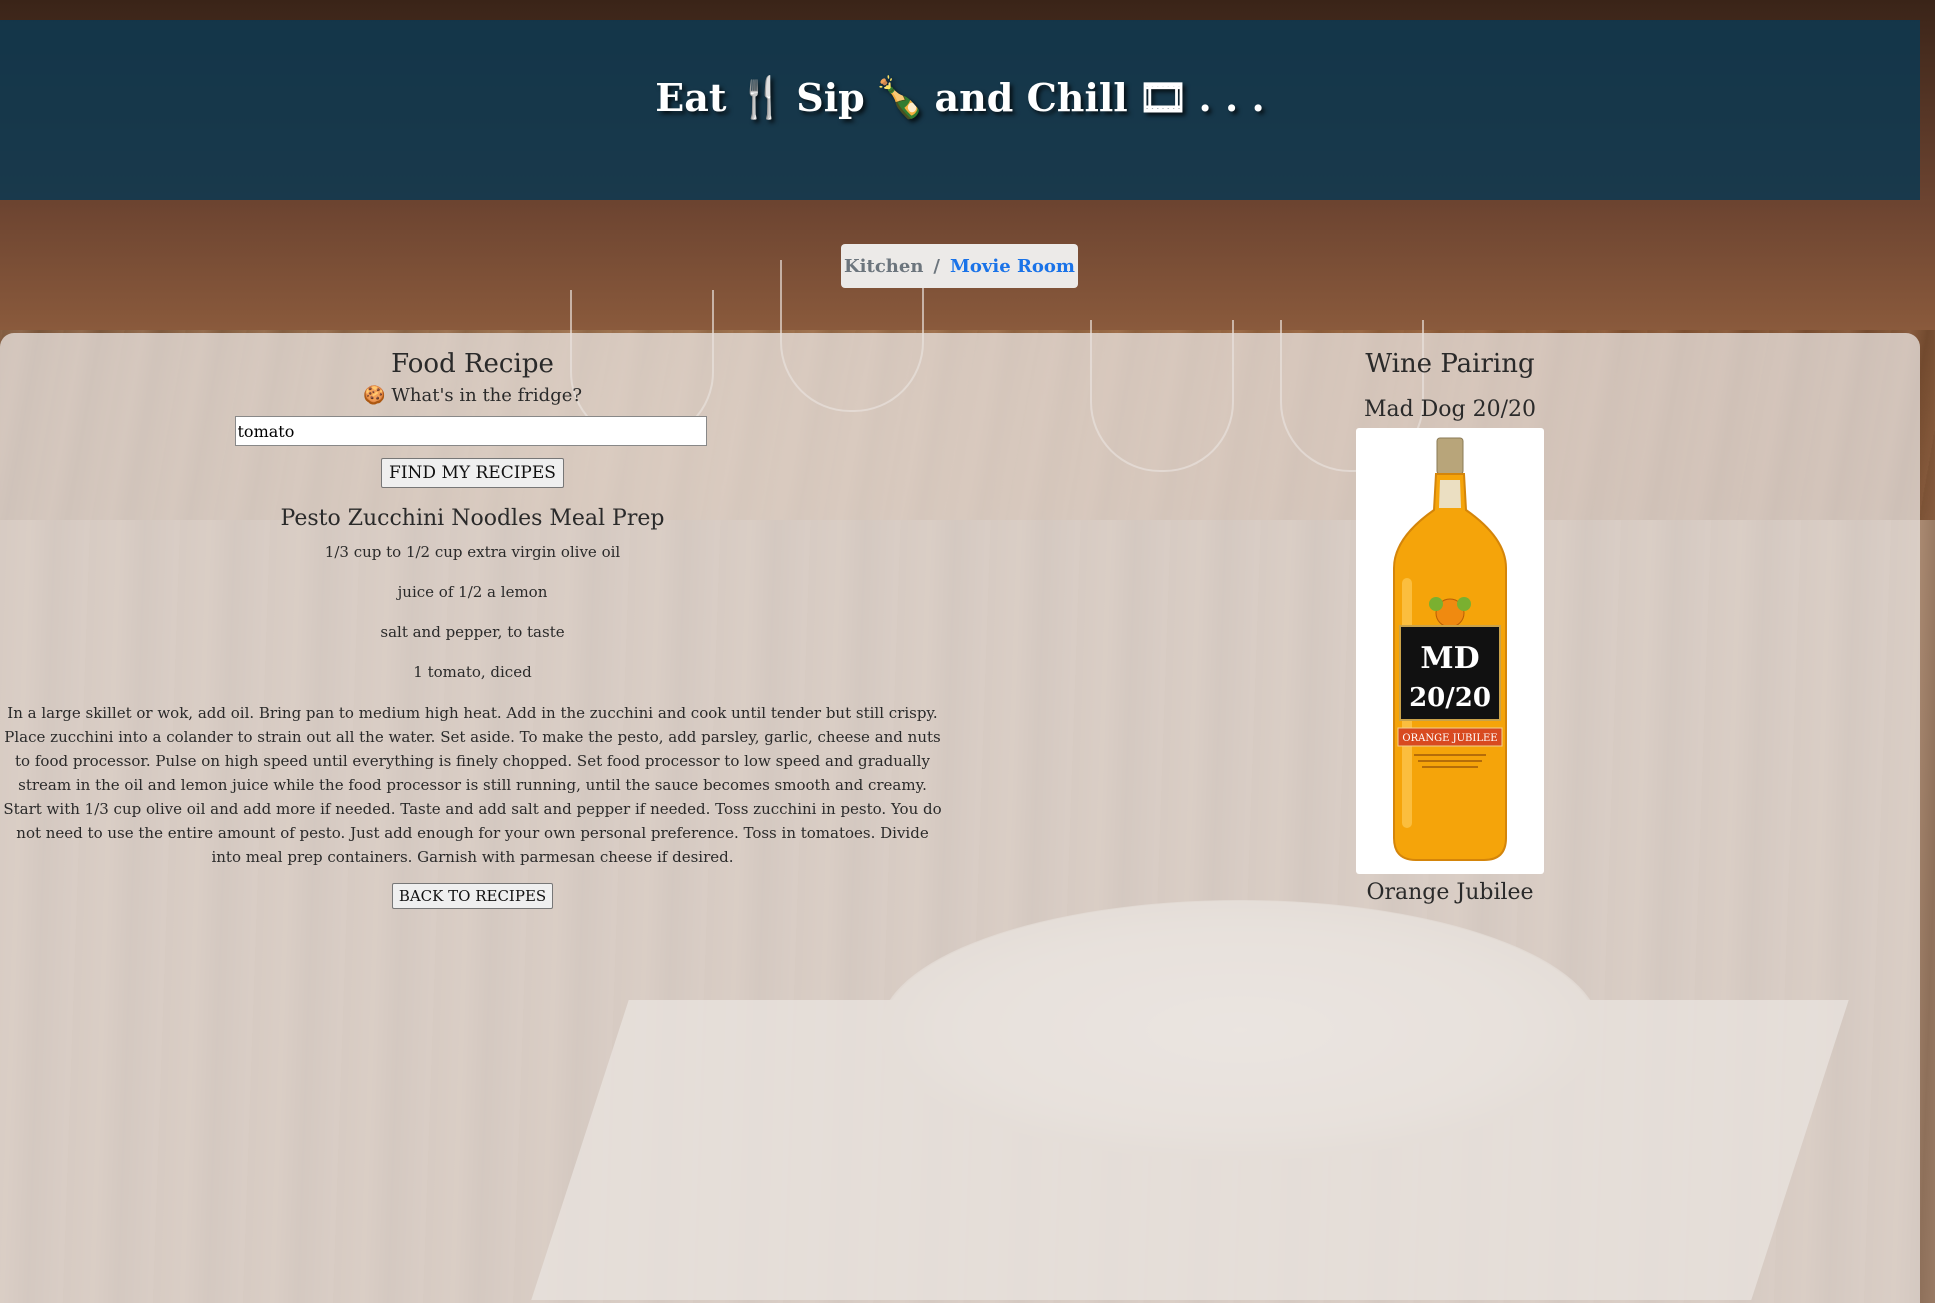 Image resolution: width=1935 pixels, height=1303 pixels. What do you see at coordinates (1449, 658) in the screenshot?
I see `bottle-label-brand: MD` at bounding box center [1449, 658].